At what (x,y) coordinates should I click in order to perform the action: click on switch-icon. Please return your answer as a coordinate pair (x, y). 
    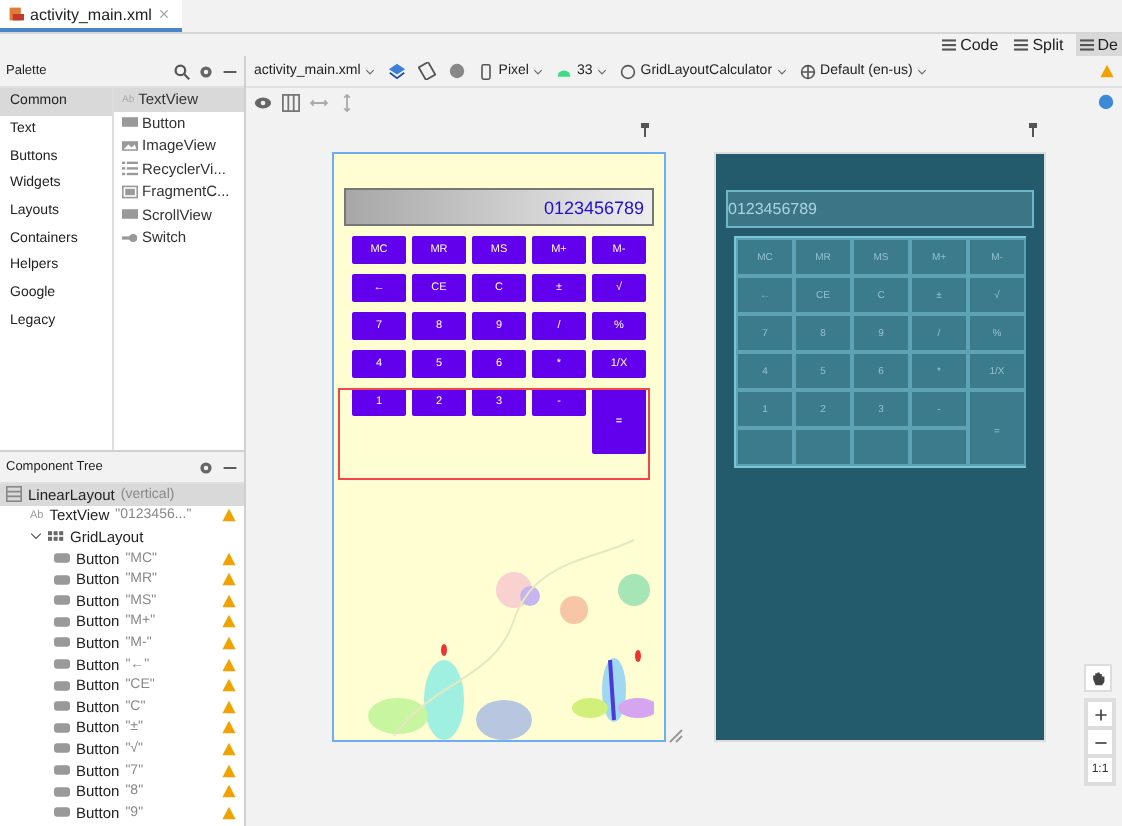
    Looking at the image, I should click on (130, 237).